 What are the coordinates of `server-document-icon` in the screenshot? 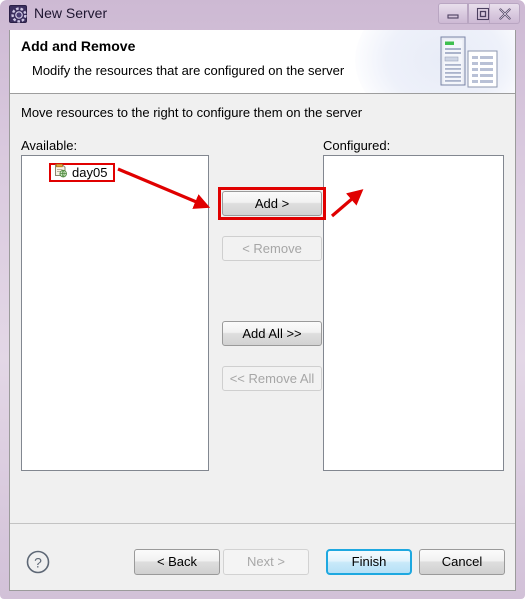 It's located at (470, 62).